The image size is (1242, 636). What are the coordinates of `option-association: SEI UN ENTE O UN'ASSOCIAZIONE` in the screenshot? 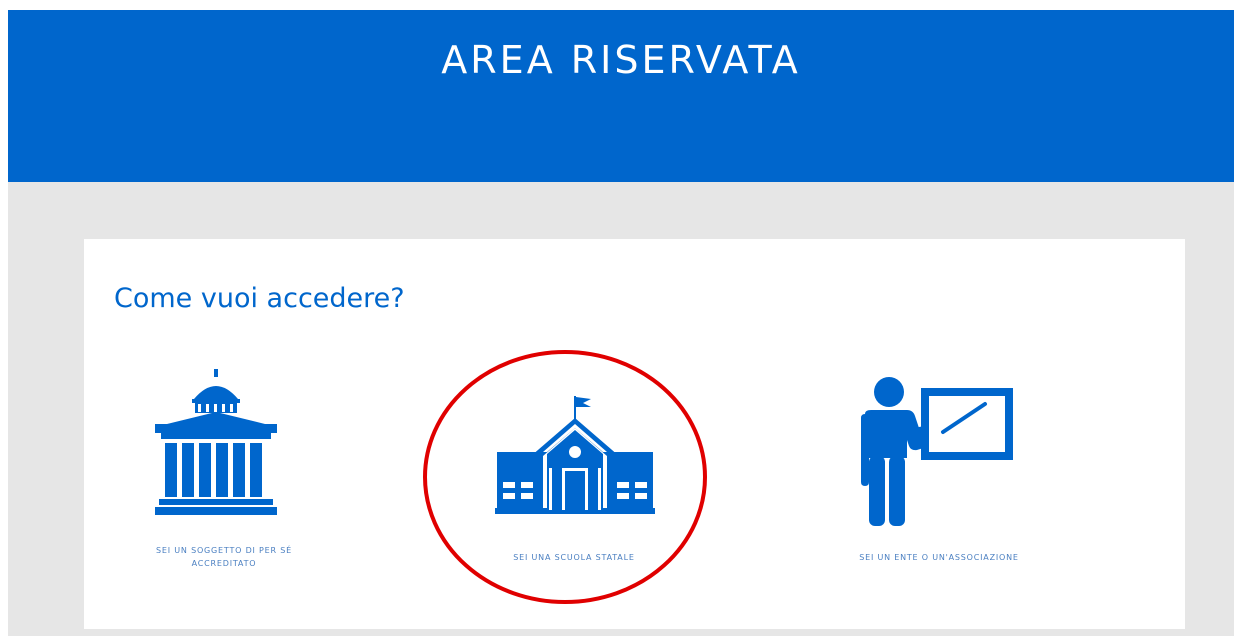 It's located at (939, 471).